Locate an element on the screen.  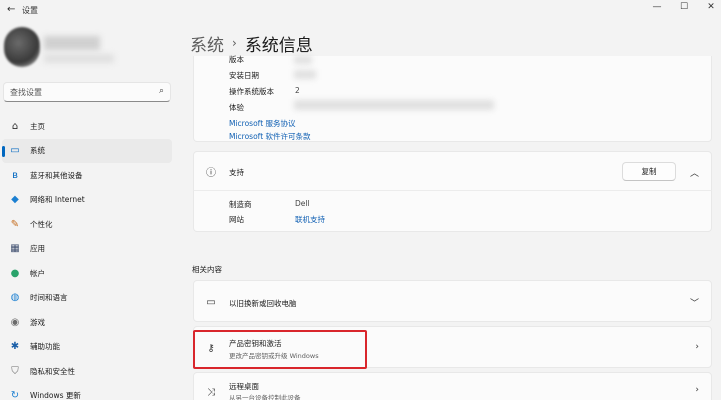
search-input is located at coordinates (80, 92).